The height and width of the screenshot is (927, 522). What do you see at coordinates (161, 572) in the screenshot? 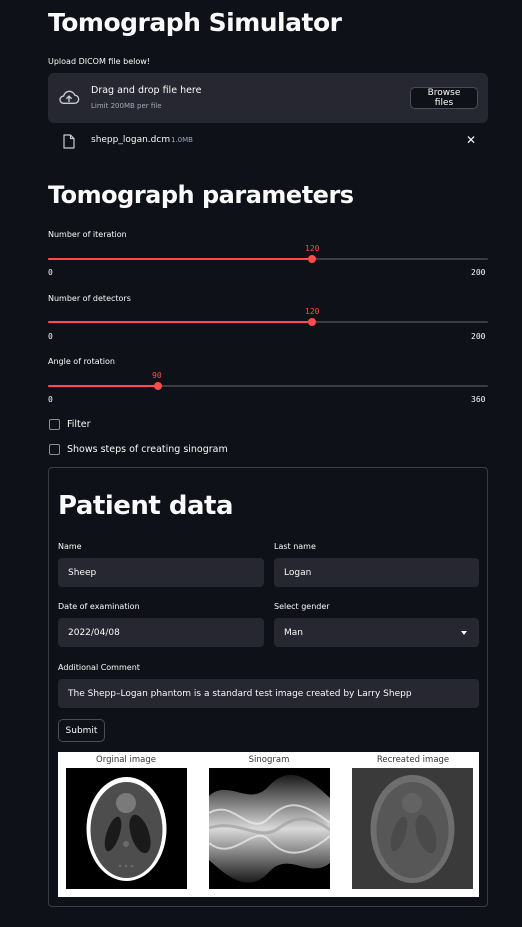
I see `name-input: Sheep` at bounding box center [161, 572].